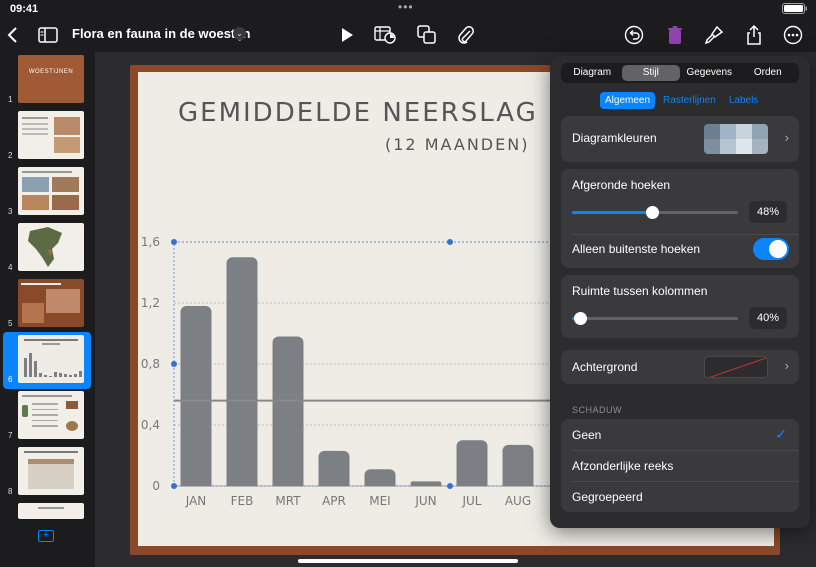 This screenshot has height=567, width=816. Describe the element at coordinates (408, 561) in the screenshot. I see `home-indicator` at that location.